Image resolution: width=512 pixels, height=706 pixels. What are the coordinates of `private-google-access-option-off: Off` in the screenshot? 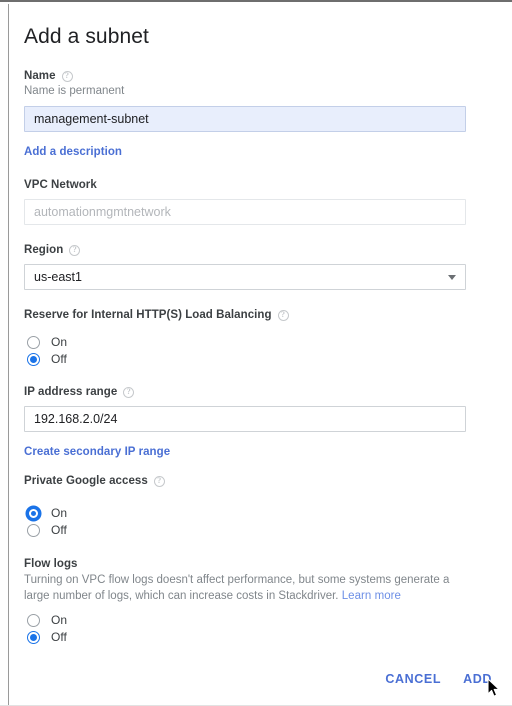 It's located at (245, 530).